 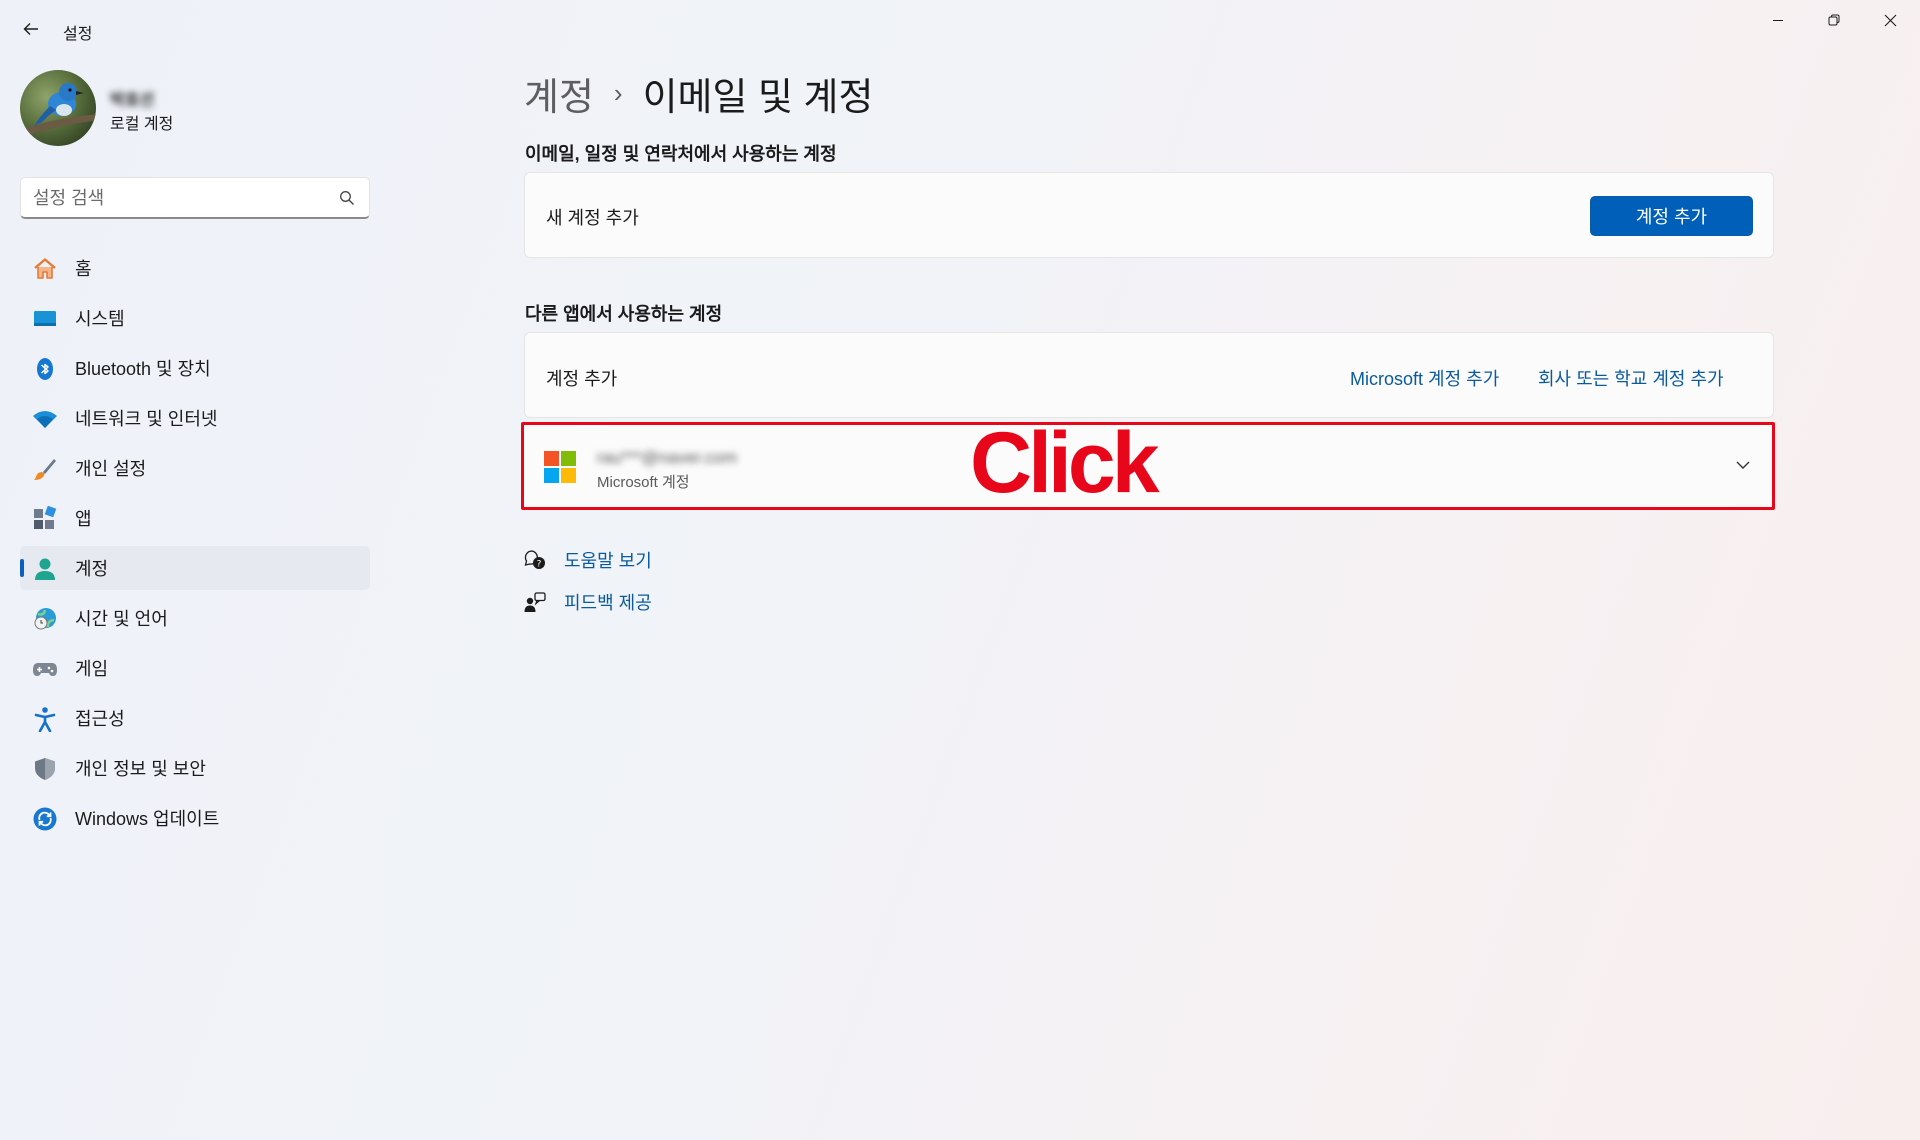 What do you see at coordinates (624, 314) in the screenshot?
I see `section-title-other-apps: 다른 앱에서 사용하는 계정` at bounding box center [624, 314].